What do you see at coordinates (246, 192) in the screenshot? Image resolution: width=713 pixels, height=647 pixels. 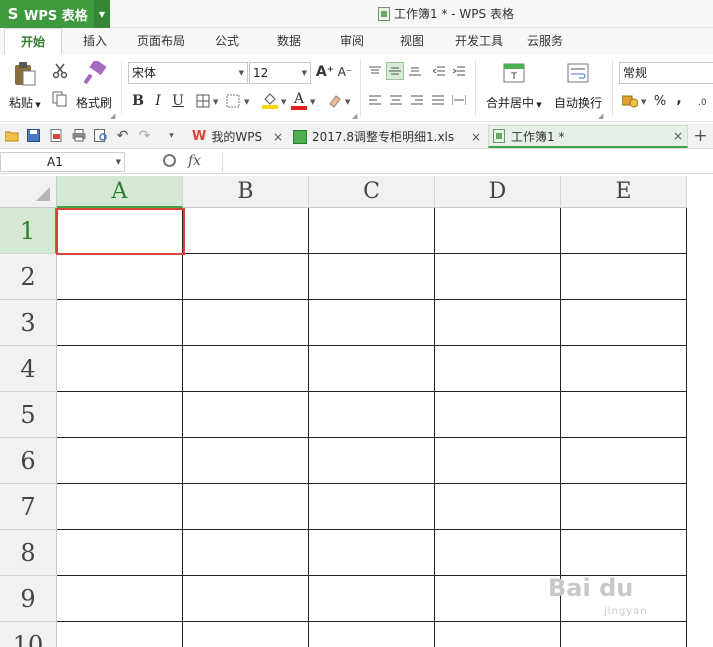 I see `column-header-b: B` at bounding box center [246, 192].